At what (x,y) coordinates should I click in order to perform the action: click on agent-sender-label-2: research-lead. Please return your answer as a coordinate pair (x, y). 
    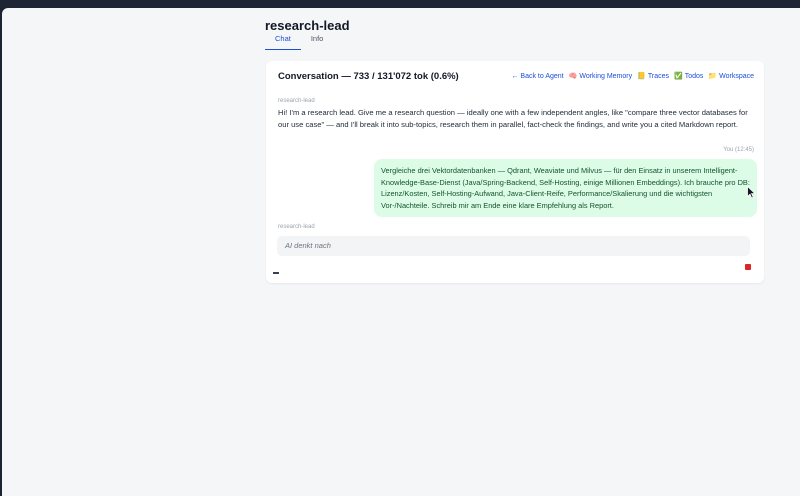
    Looking at the image, I should click on (296, 227).